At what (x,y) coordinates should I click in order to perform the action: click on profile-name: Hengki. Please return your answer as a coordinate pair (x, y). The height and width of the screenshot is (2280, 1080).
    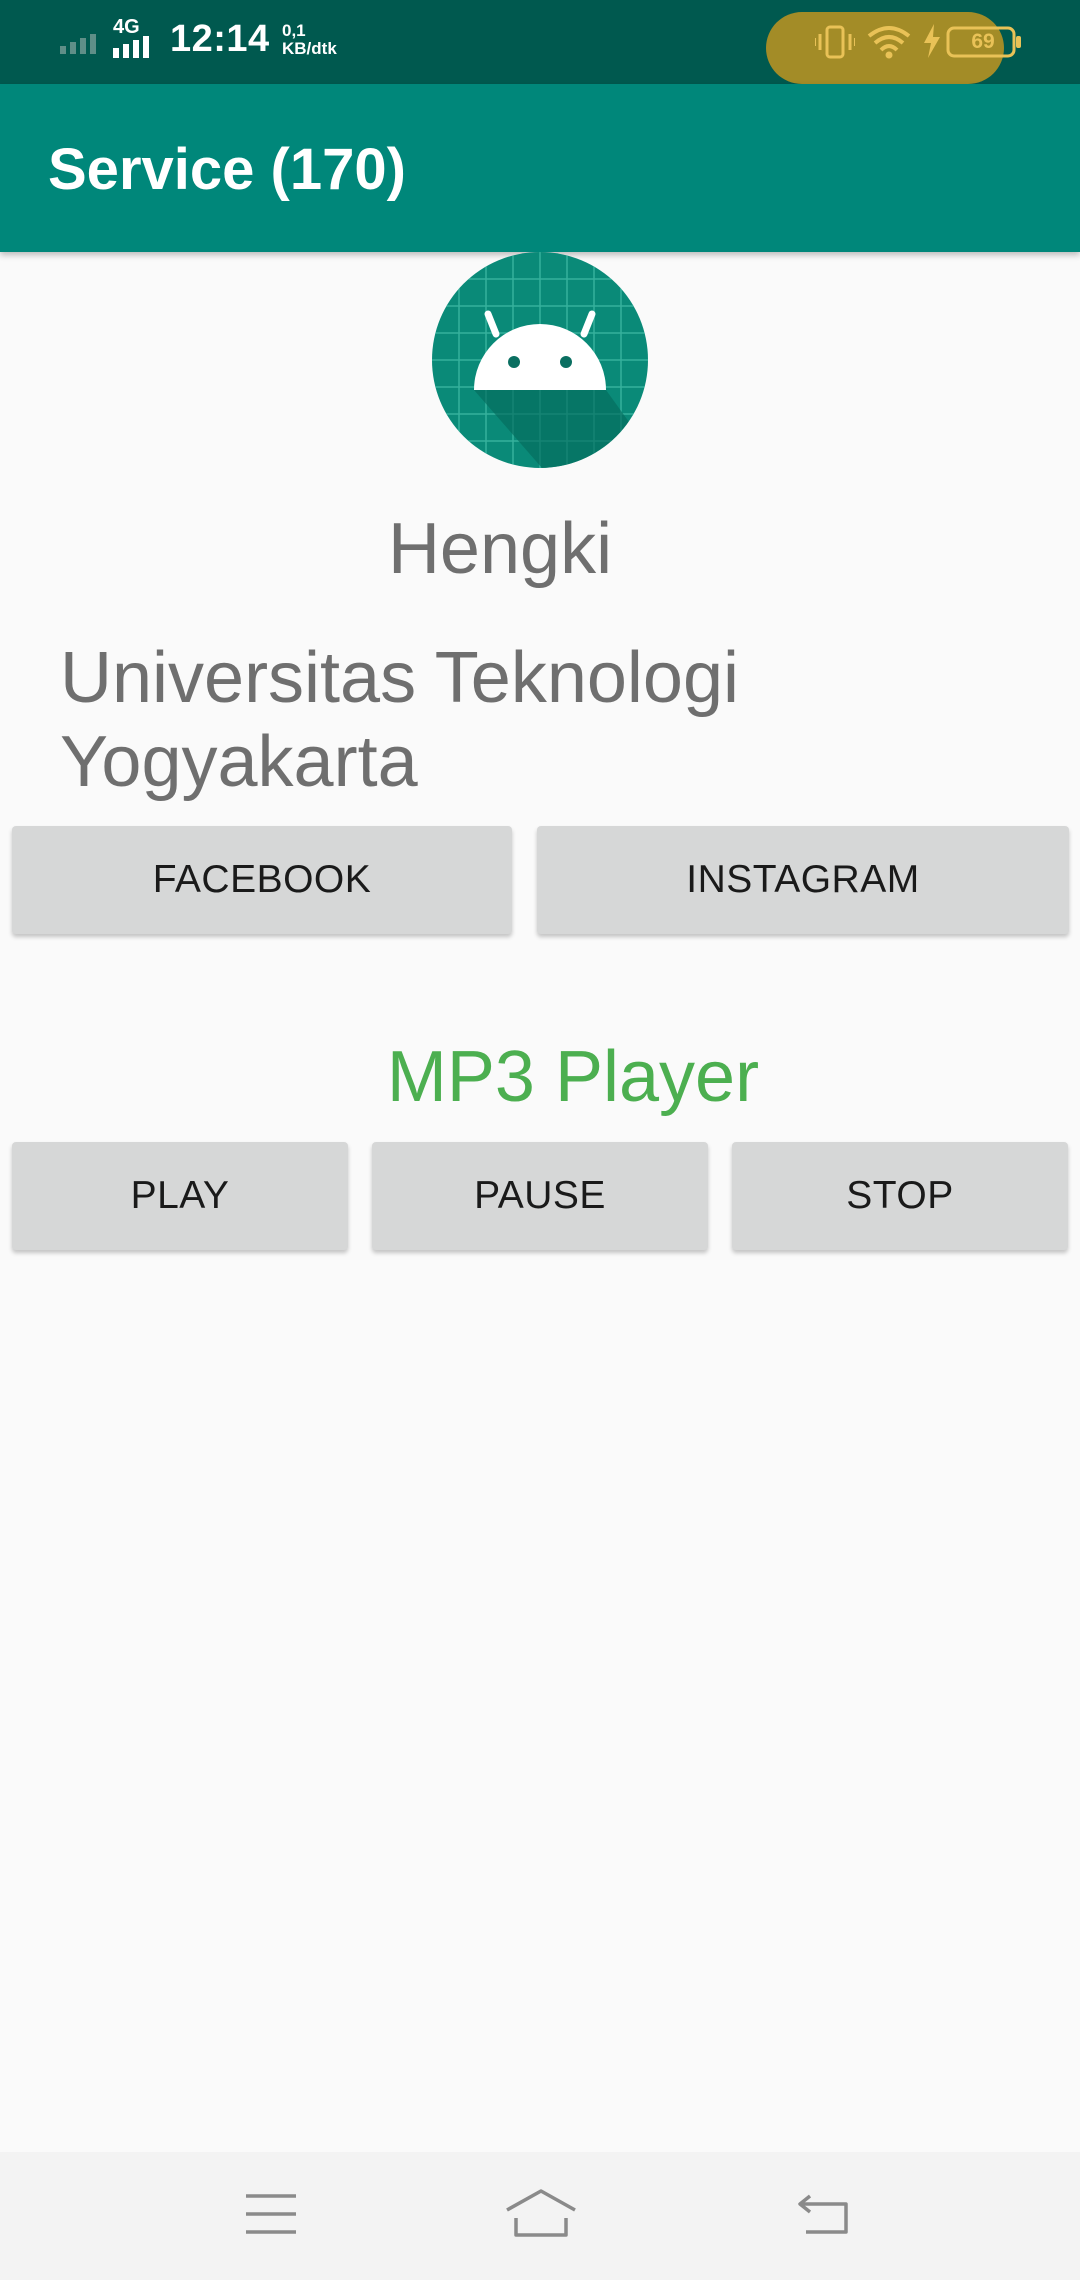
    Looking at the image, I should click on (500, 549).